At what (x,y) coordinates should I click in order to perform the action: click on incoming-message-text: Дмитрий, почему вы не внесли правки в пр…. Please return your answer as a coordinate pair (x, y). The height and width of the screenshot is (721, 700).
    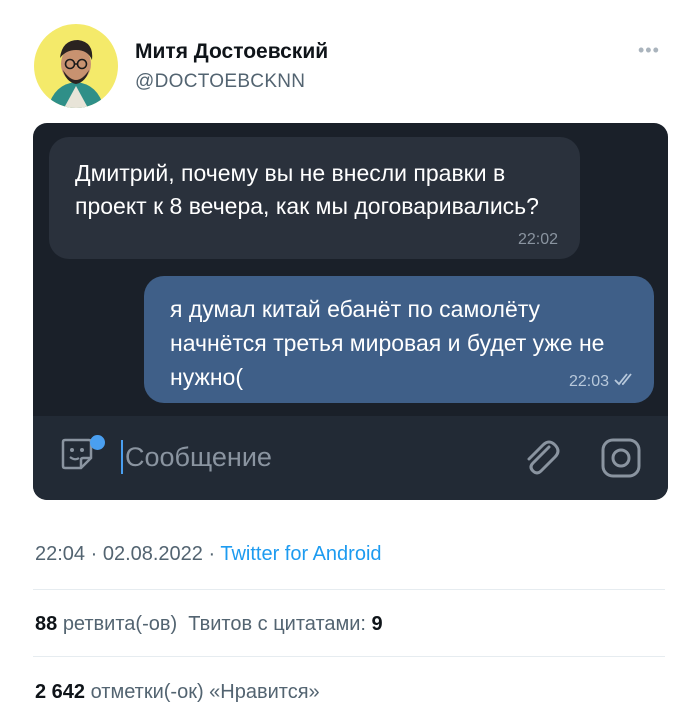
    Looking at the image, I should click on (307, 189).